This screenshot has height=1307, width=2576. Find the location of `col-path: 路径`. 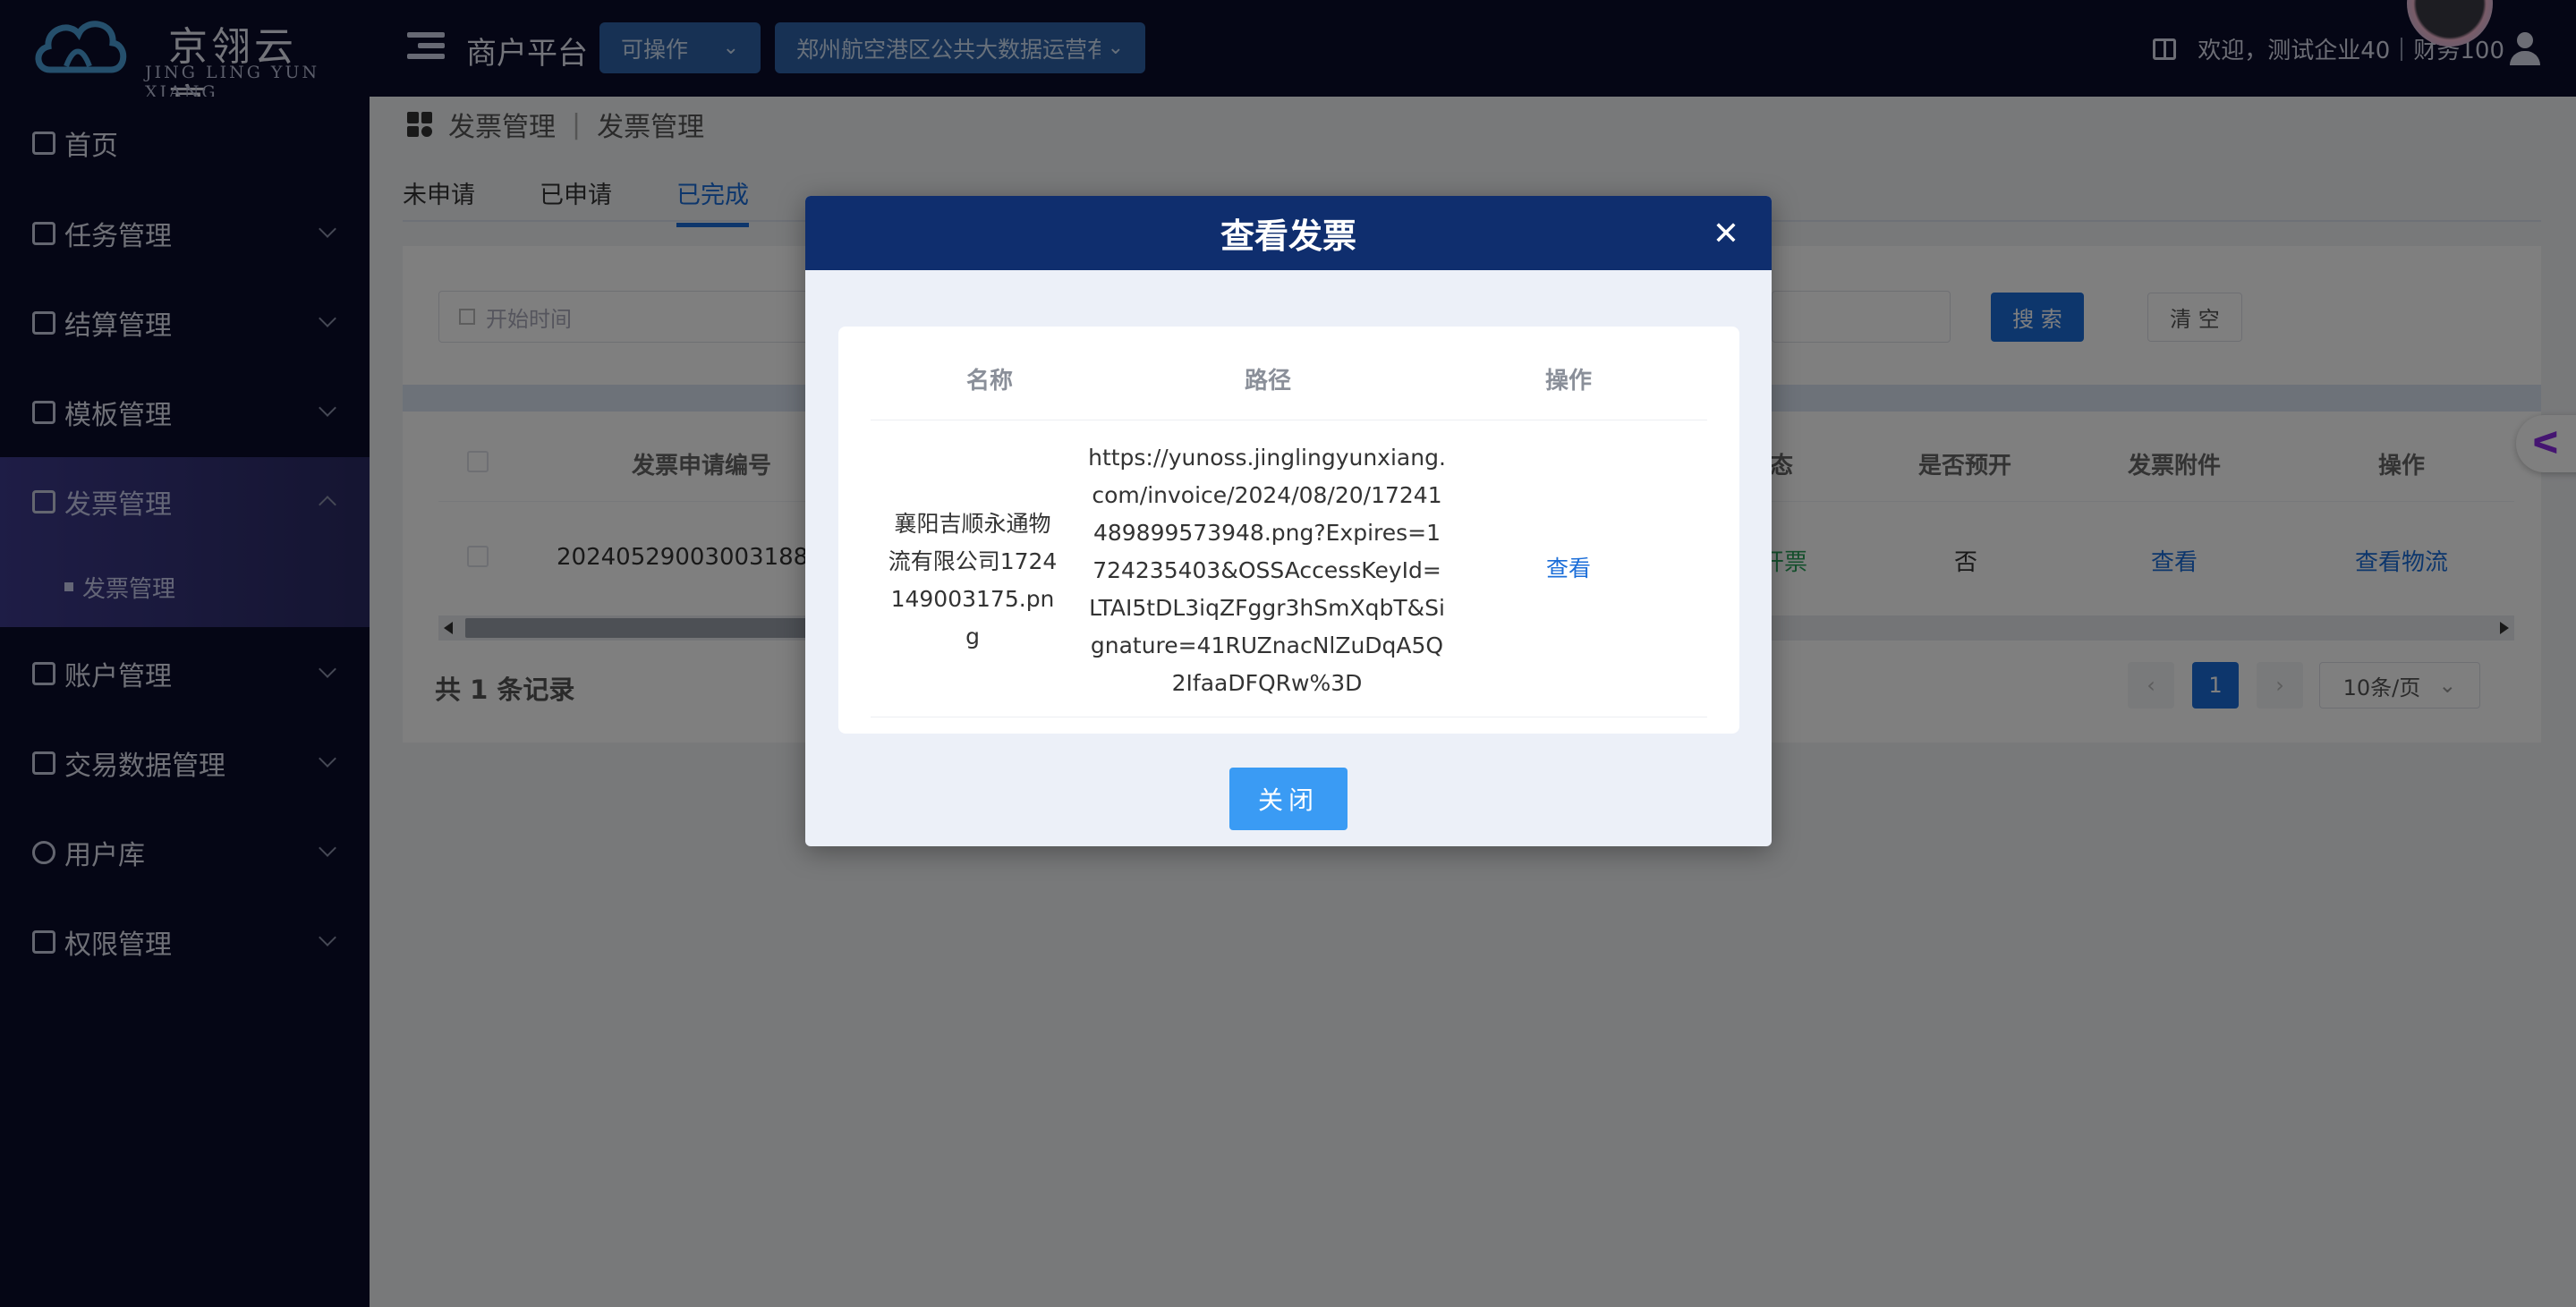

col-path: 路径 is located at coordinates (1267, 381).